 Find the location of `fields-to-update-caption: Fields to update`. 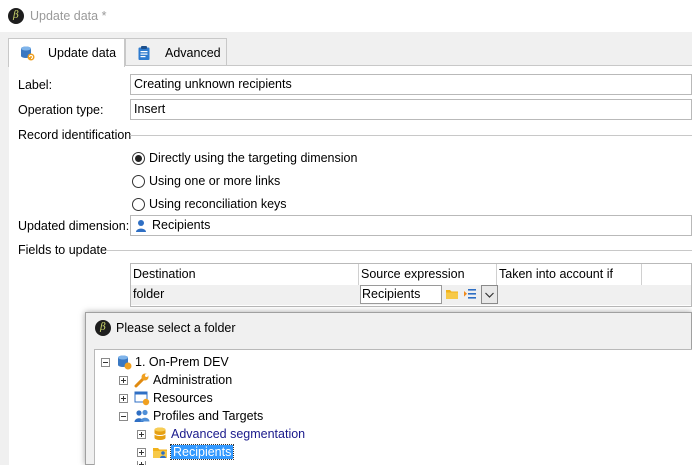

fields-to-update-caption: Fields to update is located at coordinates (62, 250).